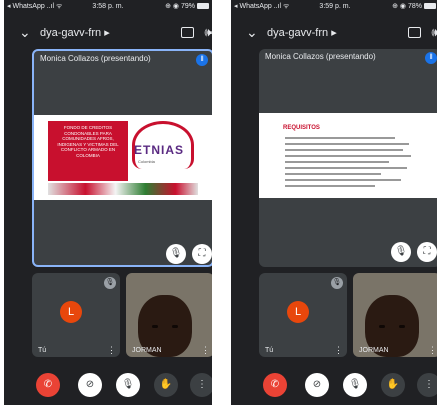 This screenshot has width=437, height=405. What do you see at coordinates (146, 161) in the screenshot?
I see `logo-subtitle: Colombia` at bounding box center [146, 161].